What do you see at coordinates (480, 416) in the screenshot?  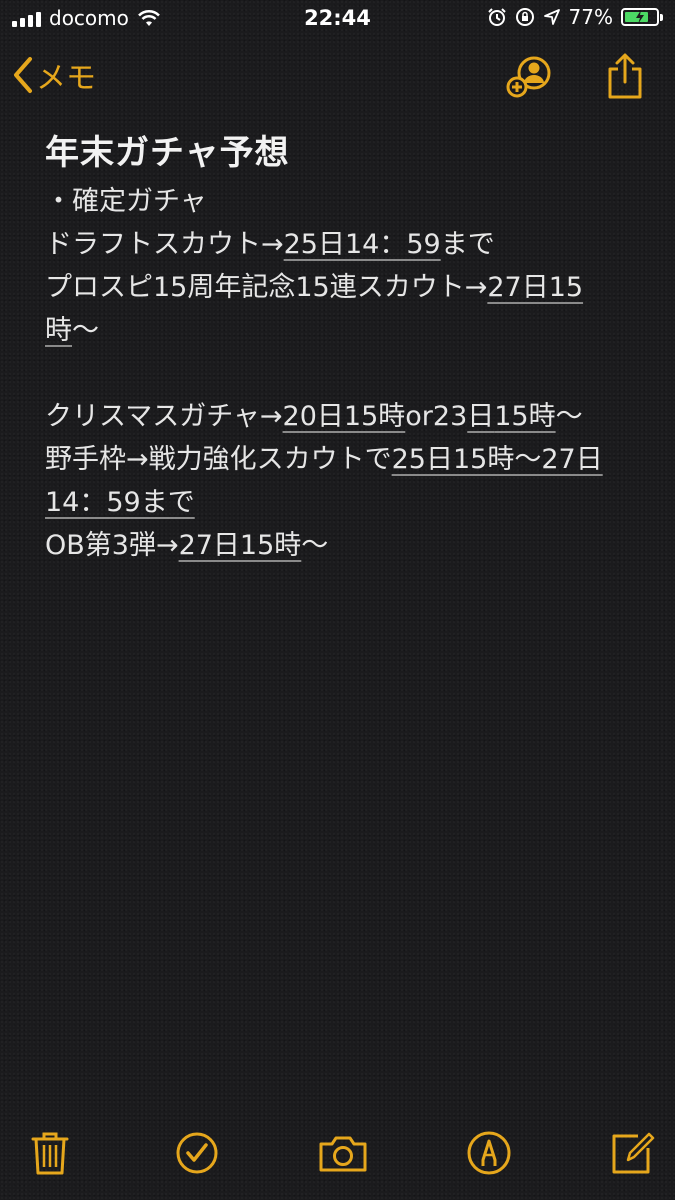 I see `date-link: 日` at bounding box center [480, 416].